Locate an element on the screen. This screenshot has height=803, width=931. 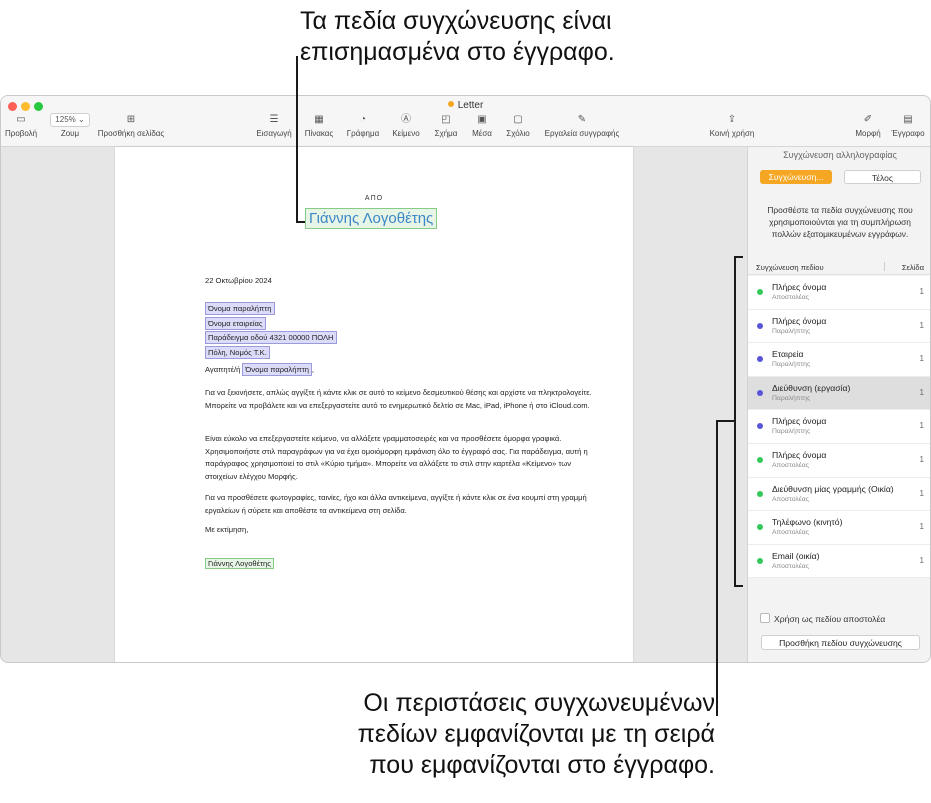
text-box-icon: Ⓐ is located at coordinates (406, 119).